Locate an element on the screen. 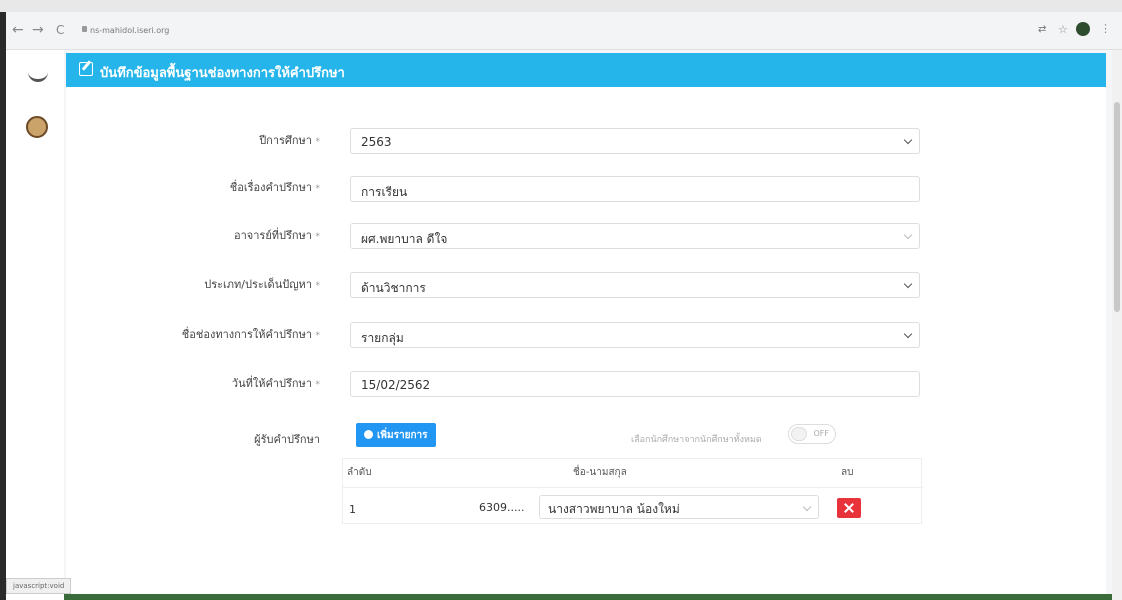  plus-circle-icon is located at coordinates (368, 434).